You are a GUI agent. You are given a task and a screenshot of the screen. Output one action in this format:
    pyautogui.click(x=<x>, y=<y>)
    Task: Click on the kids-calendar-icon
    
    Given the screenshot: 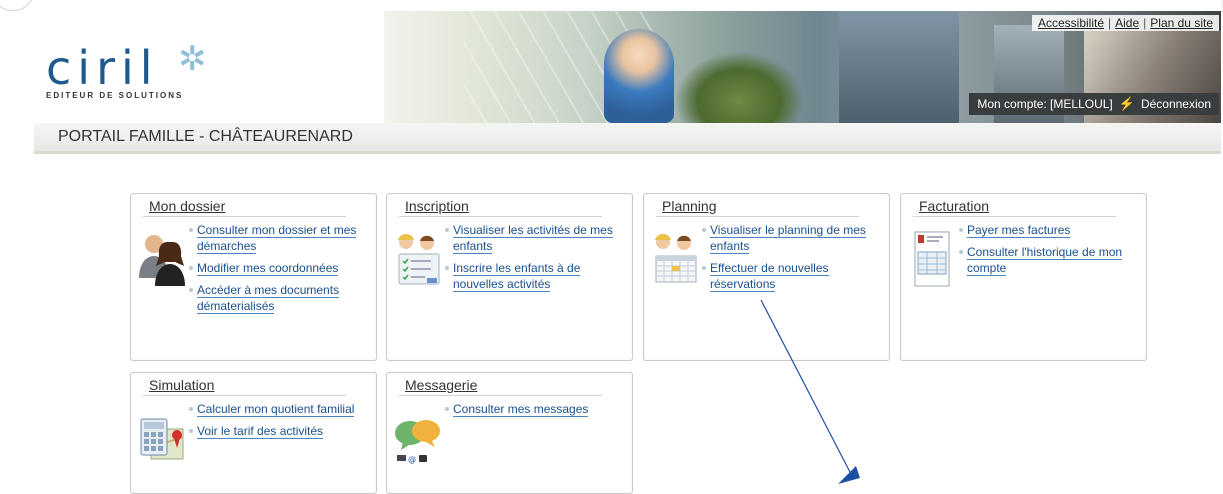 What is the action you would take?
    pyautogui.click(x=676, y=258)
    